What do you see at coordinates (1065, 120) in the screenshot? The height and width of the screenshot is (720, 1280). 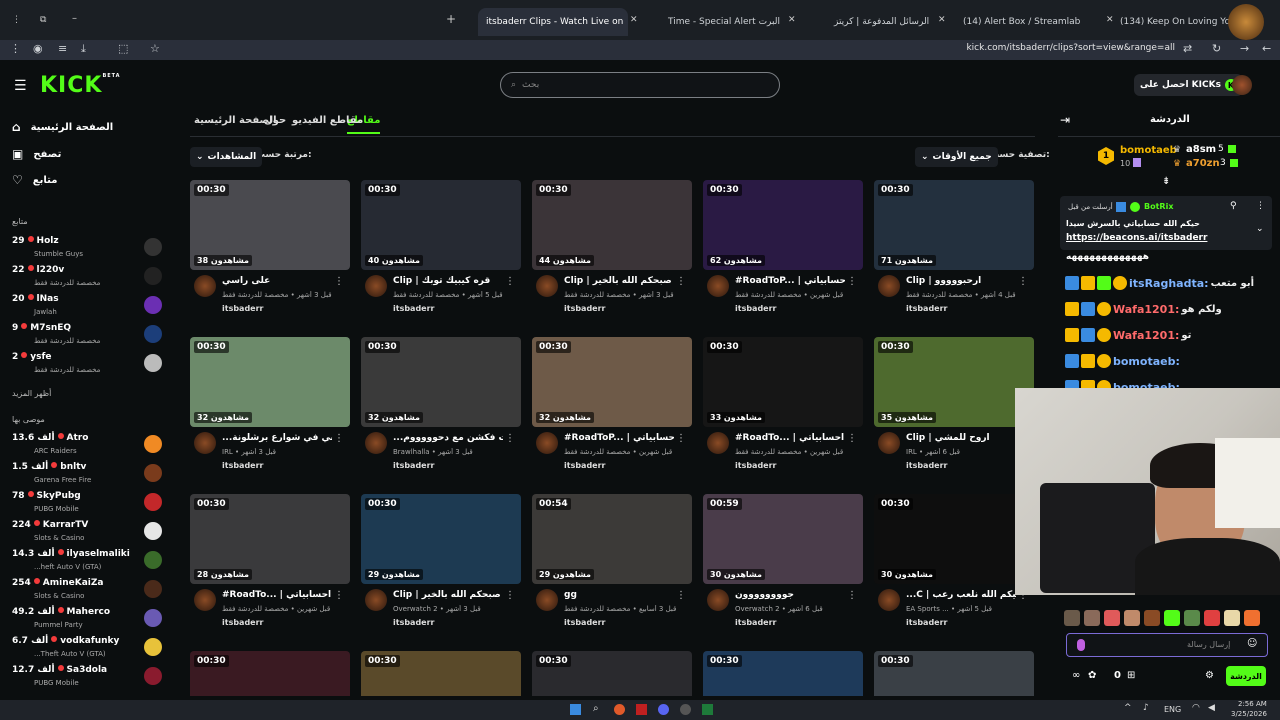 I see `collapse-chat-icon: ⇥` at bounding box center [1065, 120].